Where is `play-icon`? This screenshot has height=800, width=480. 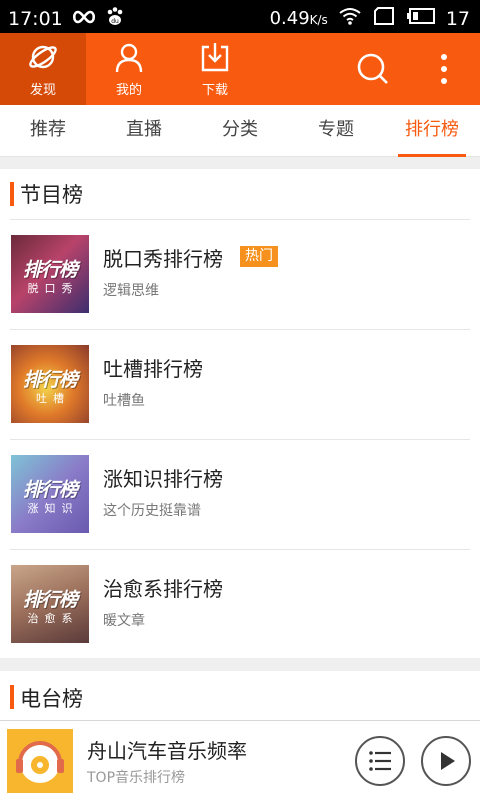
play-icon is located at coordinates (446, 770).